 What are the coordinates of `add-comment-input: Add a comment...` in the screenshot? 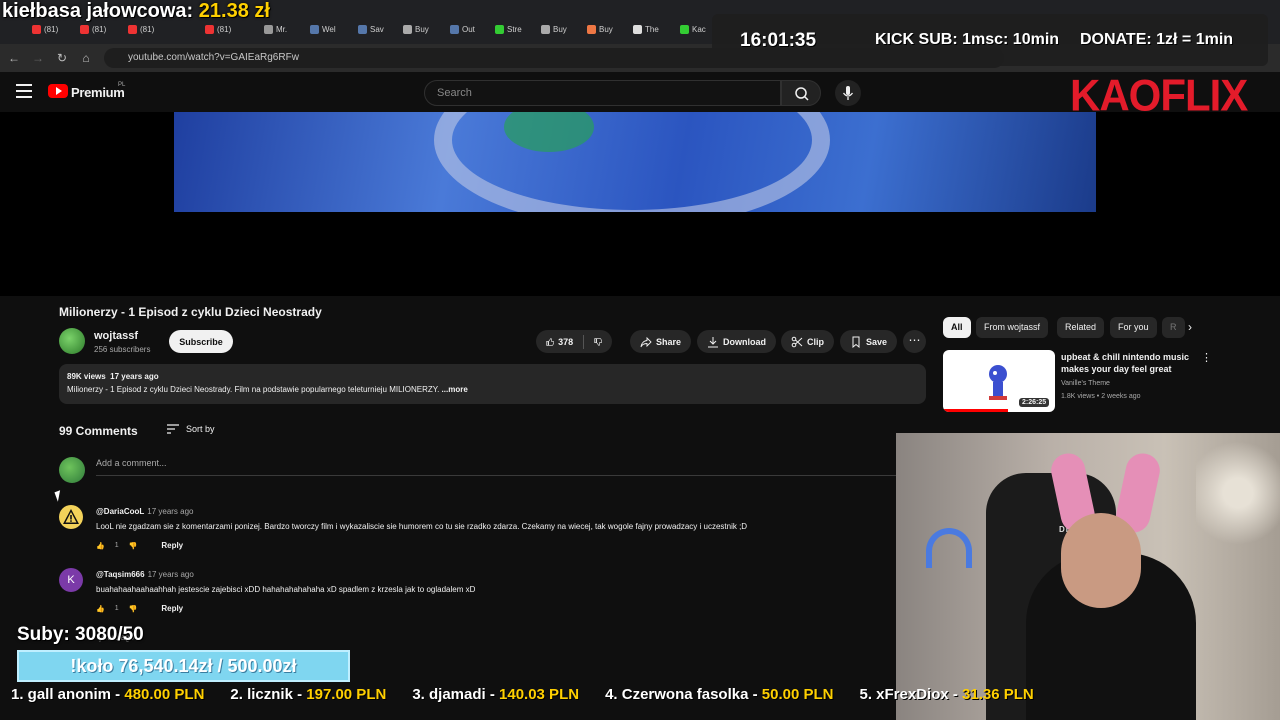 It's located at (496, 467).